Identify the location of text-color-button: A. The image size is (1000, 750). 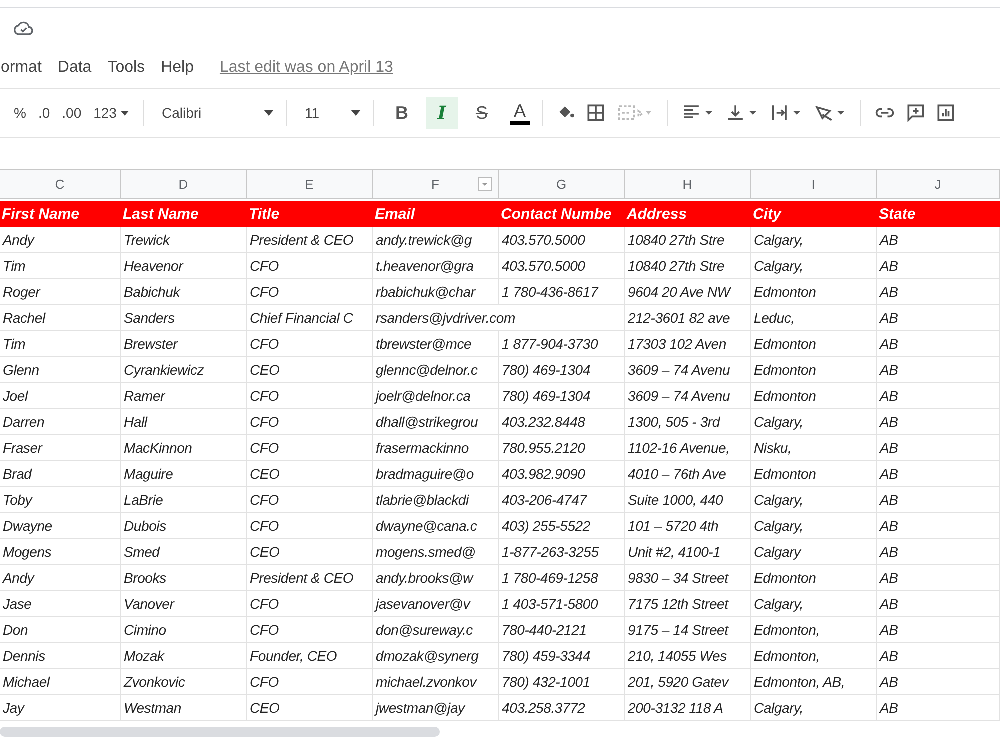
(520, 113).